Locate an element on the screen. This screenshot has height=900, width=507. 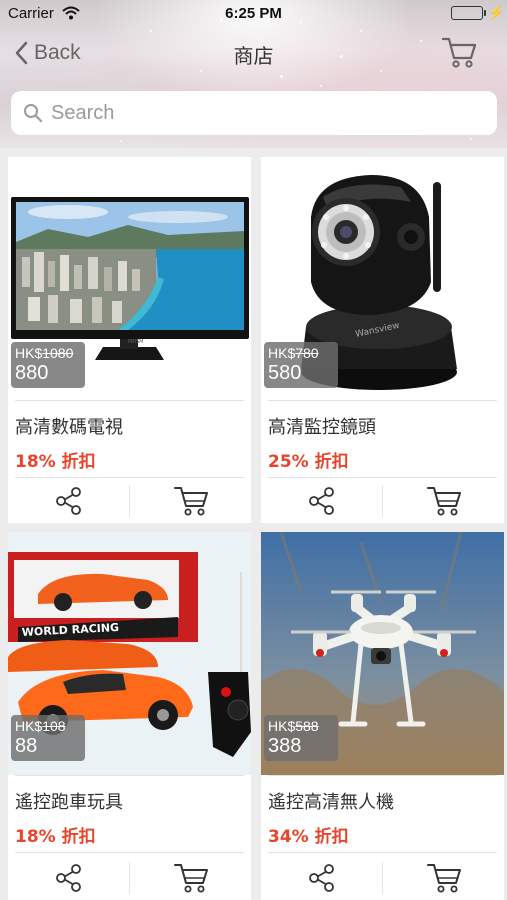
price-tag: HK$588 388 is located at coordinates (301, 738).